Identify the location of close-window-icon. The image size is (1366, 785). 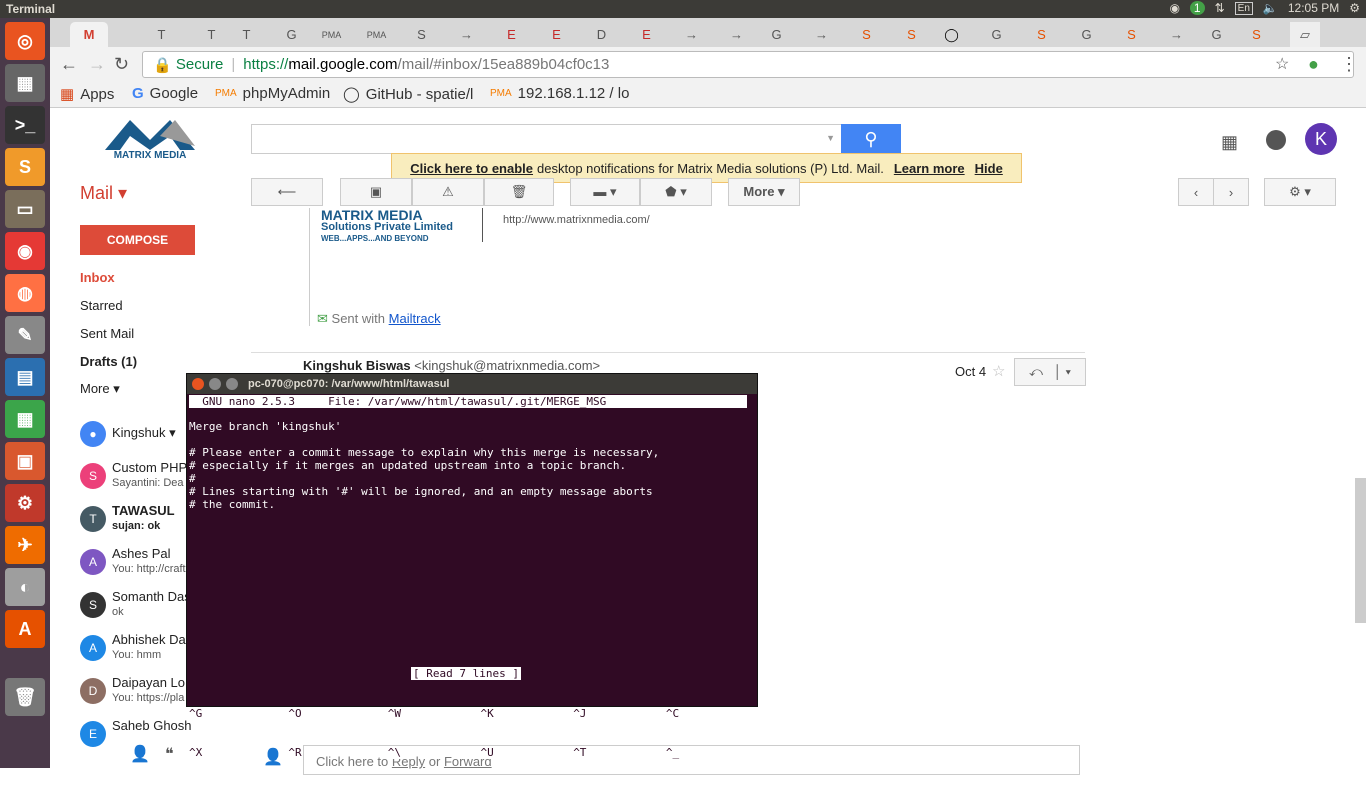
(198, 384).